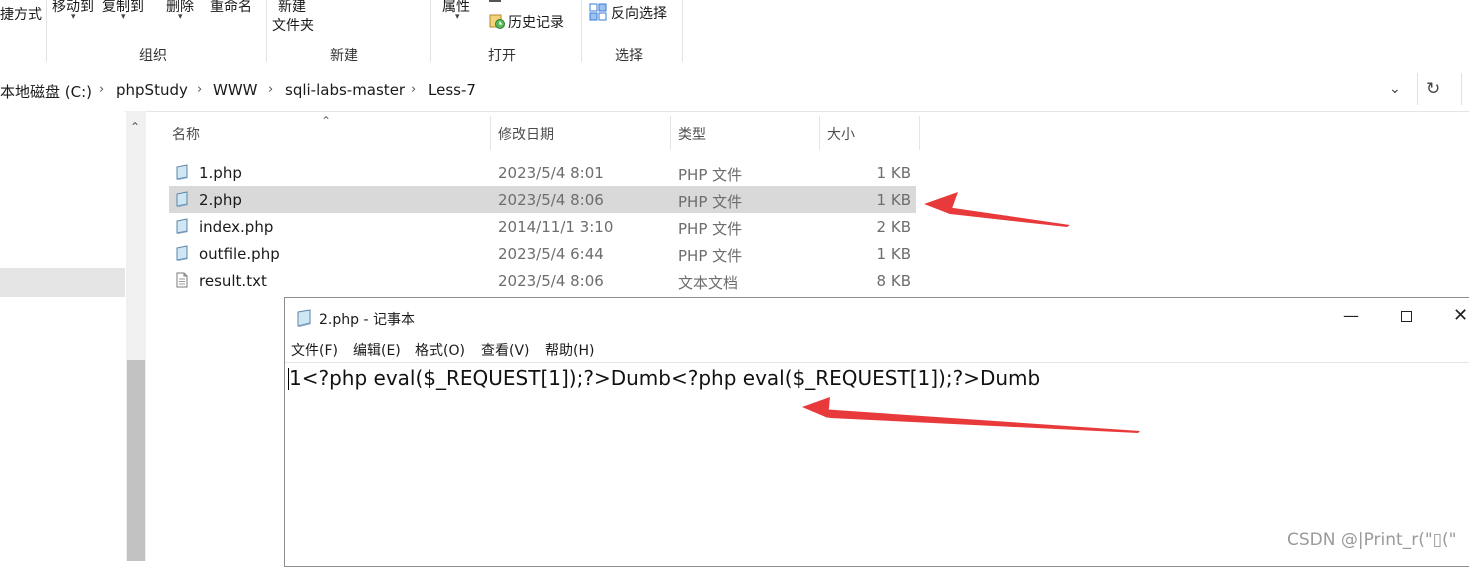 The height and width of the screenshot is (568, 1469). I want to click on file-size: 8 KB, so click(893, 281).